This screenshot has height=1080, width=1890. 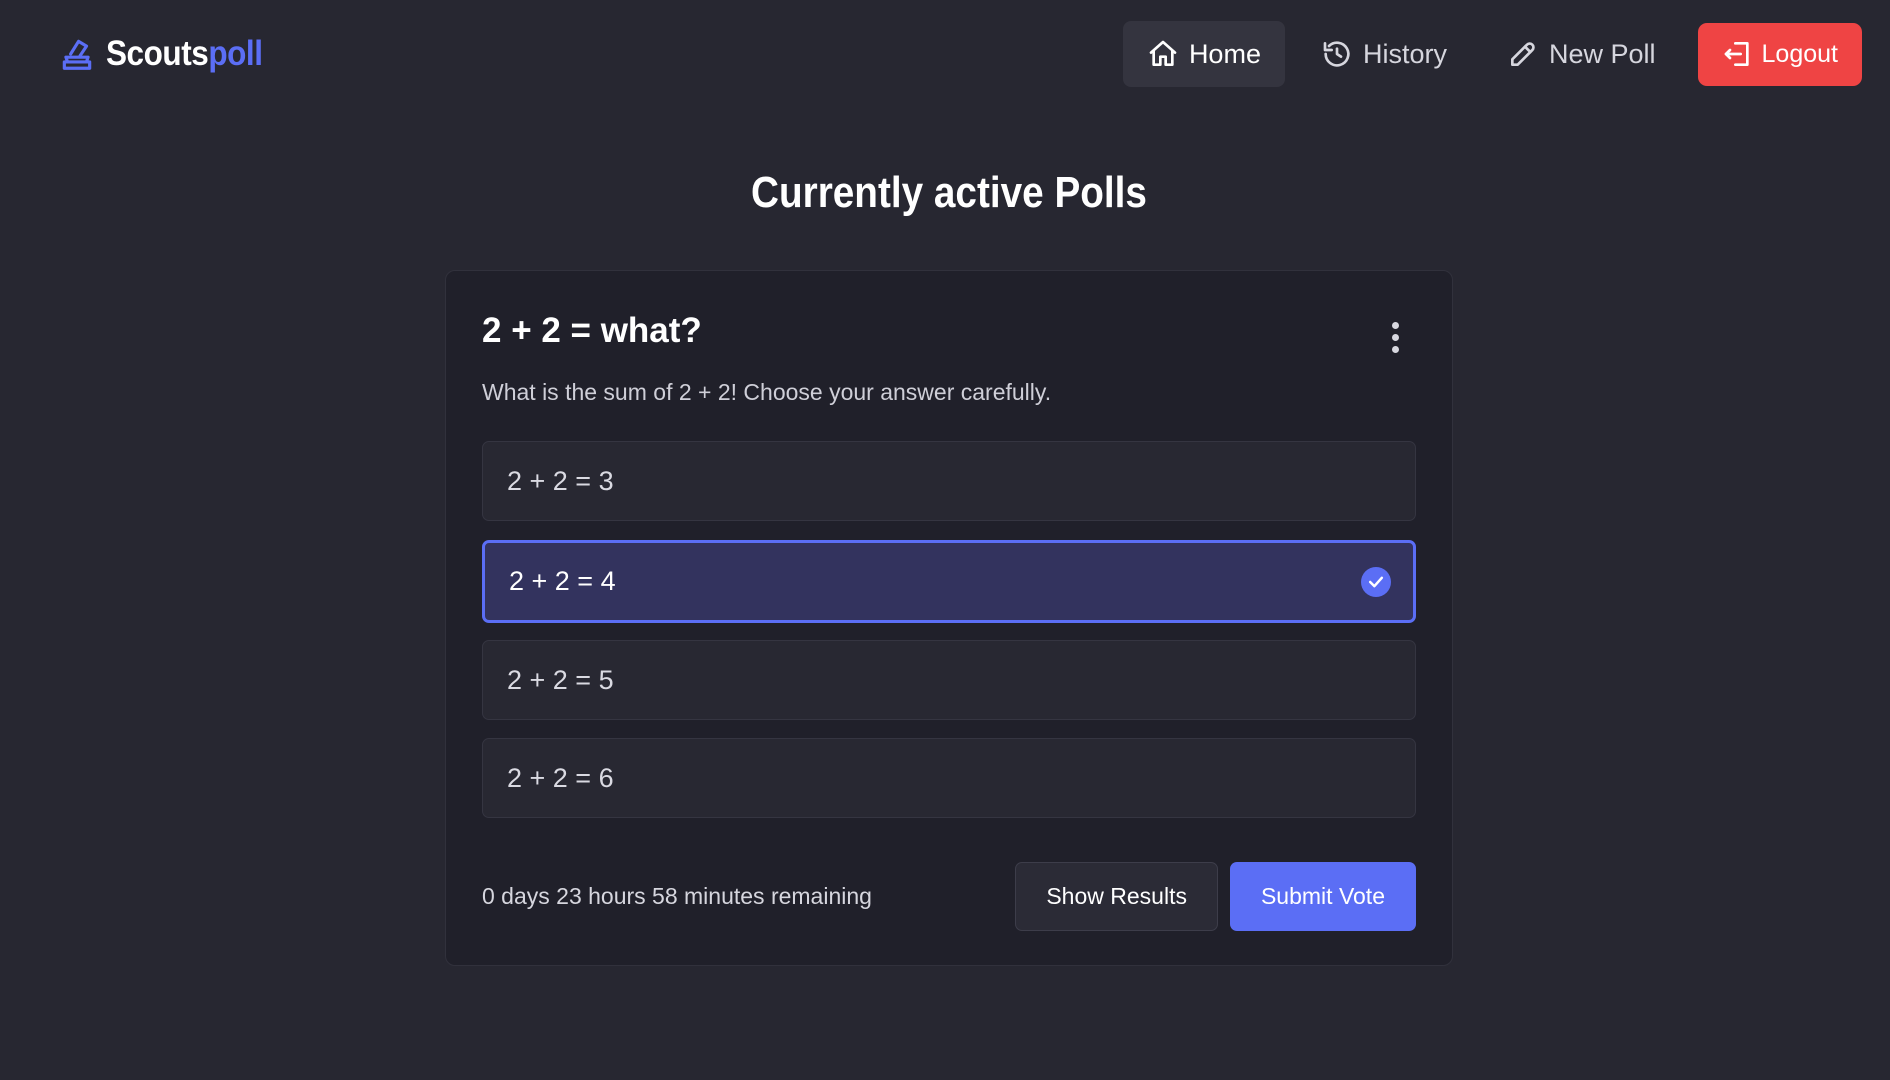 I want to click on logout-button: Logout, so click(x=1779, y=54).